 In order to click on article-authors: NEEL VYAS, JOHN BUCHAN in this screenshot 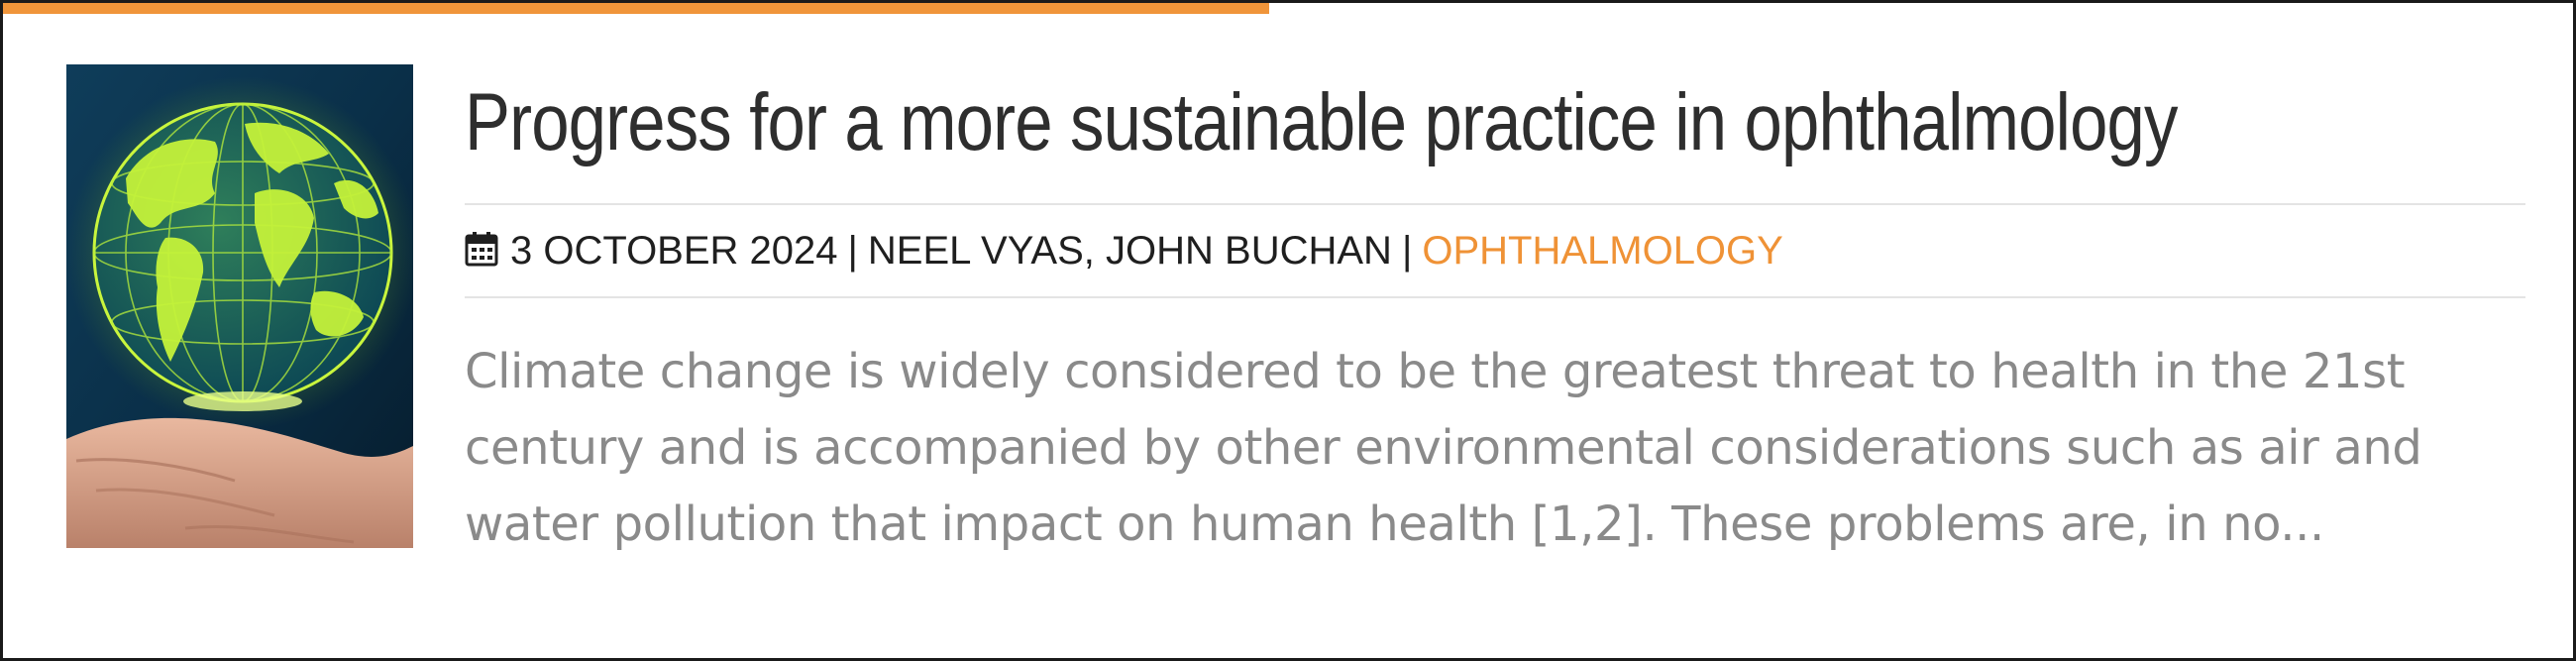, I will do `click(1129, 251)`.